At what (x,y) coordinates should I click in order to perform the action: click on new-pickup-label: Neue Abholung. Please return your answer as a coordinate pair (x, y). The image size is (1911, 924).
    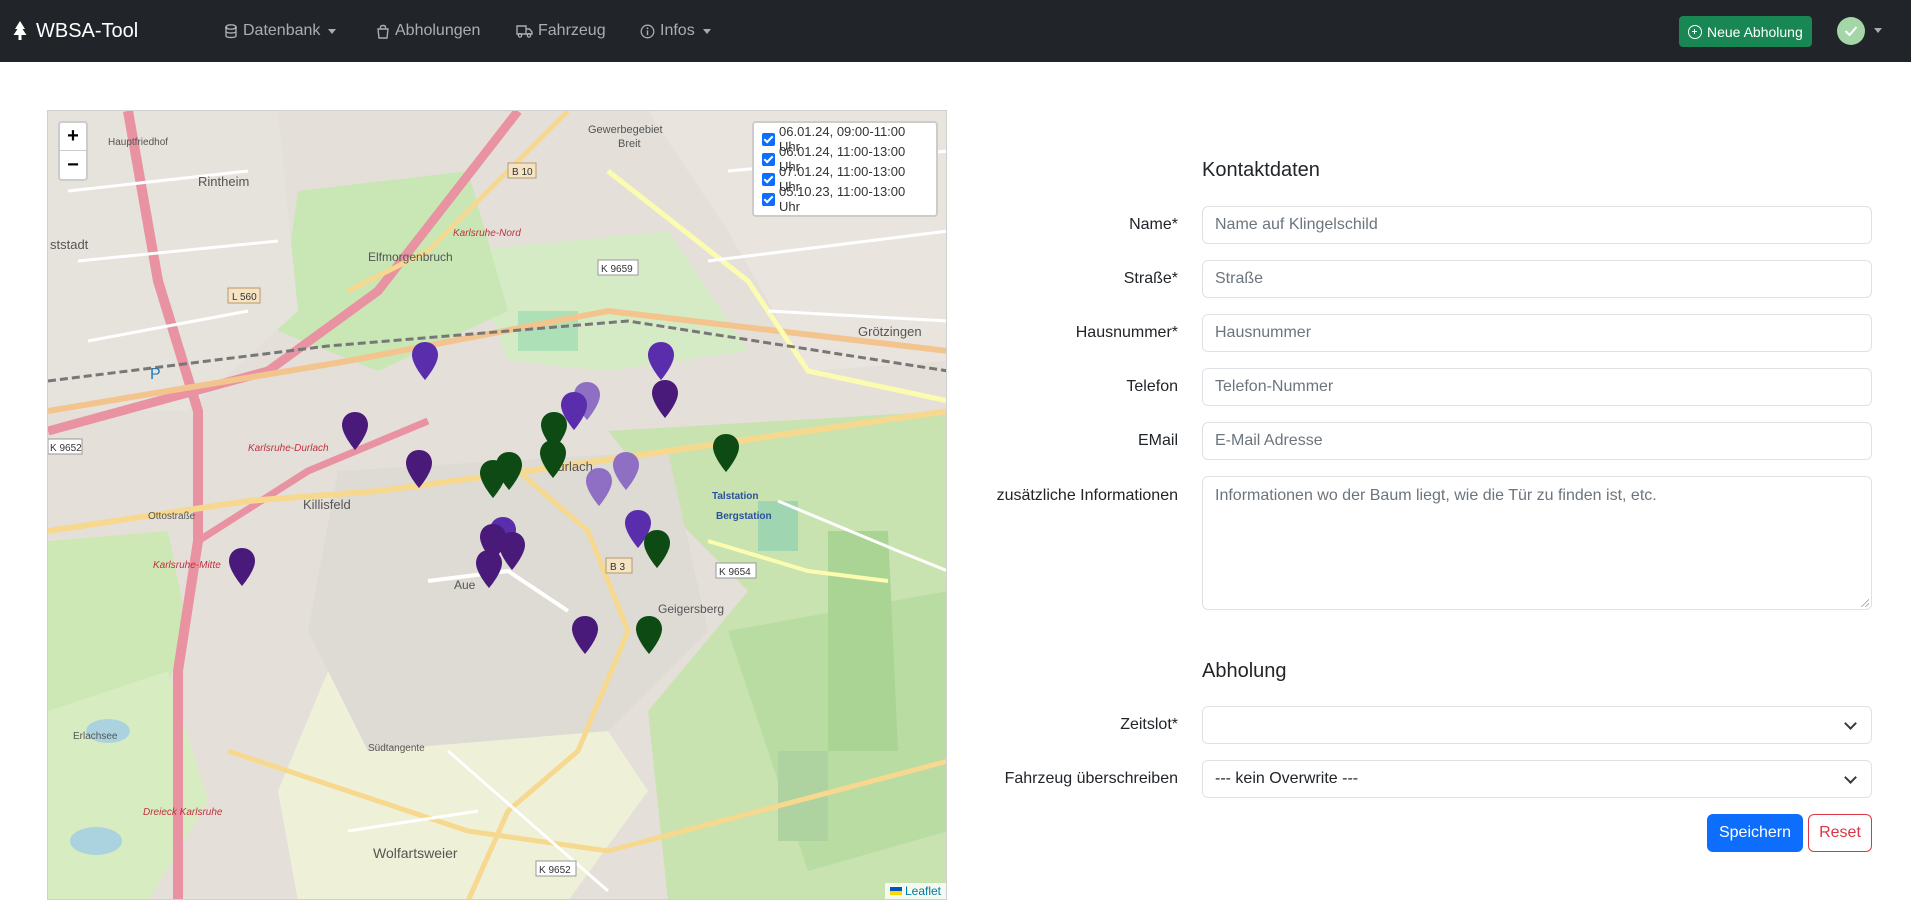
    Looking at the image, I should click on (1755, 31).